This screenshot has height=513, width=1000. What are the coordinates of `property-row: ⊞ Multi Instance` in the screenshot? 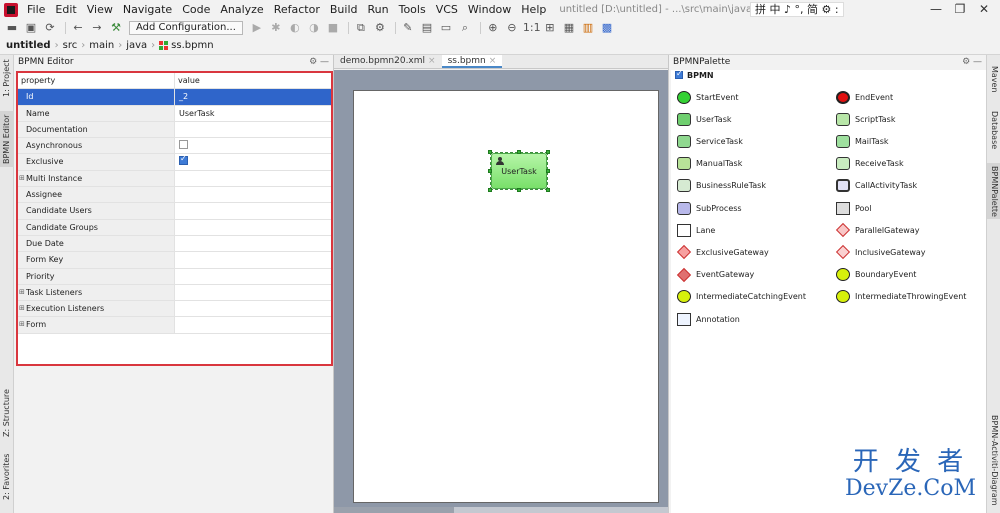 It's located at (174, 179).